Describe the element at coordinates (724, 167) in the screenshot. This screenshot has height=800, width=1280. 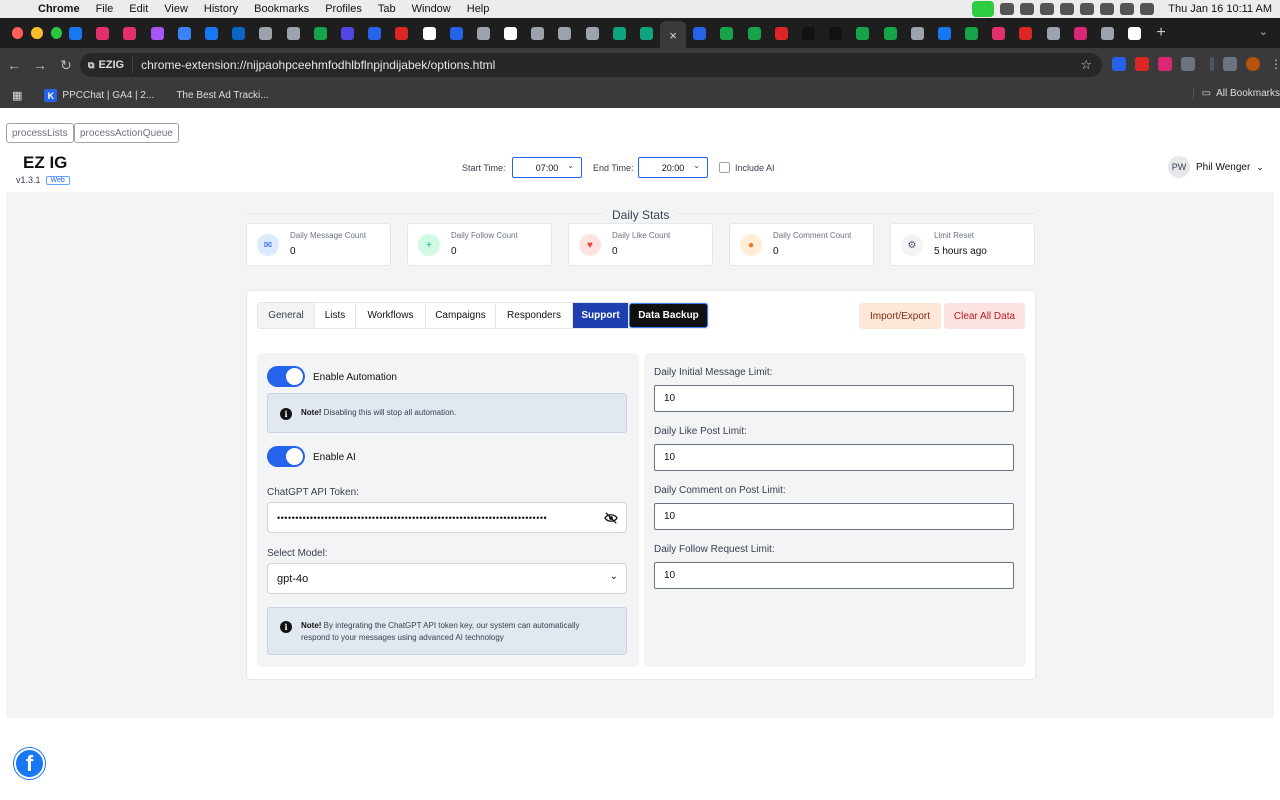
I see `include-ai-checkbox` at that location.